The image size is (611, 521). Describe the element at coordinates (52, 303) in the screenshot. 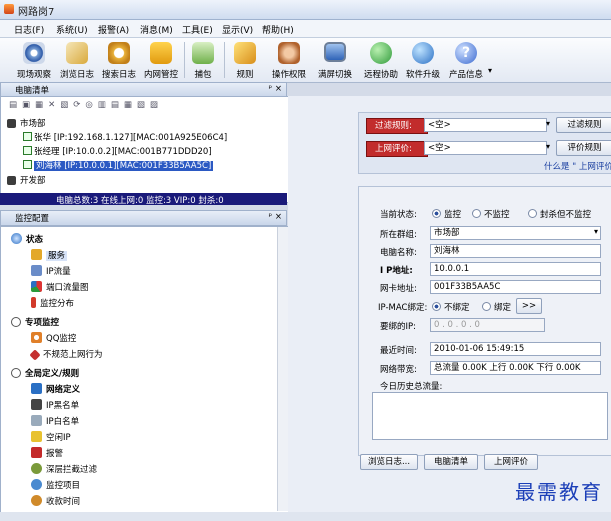

I see `item-monitor-distribution: 监控分布` at that location.